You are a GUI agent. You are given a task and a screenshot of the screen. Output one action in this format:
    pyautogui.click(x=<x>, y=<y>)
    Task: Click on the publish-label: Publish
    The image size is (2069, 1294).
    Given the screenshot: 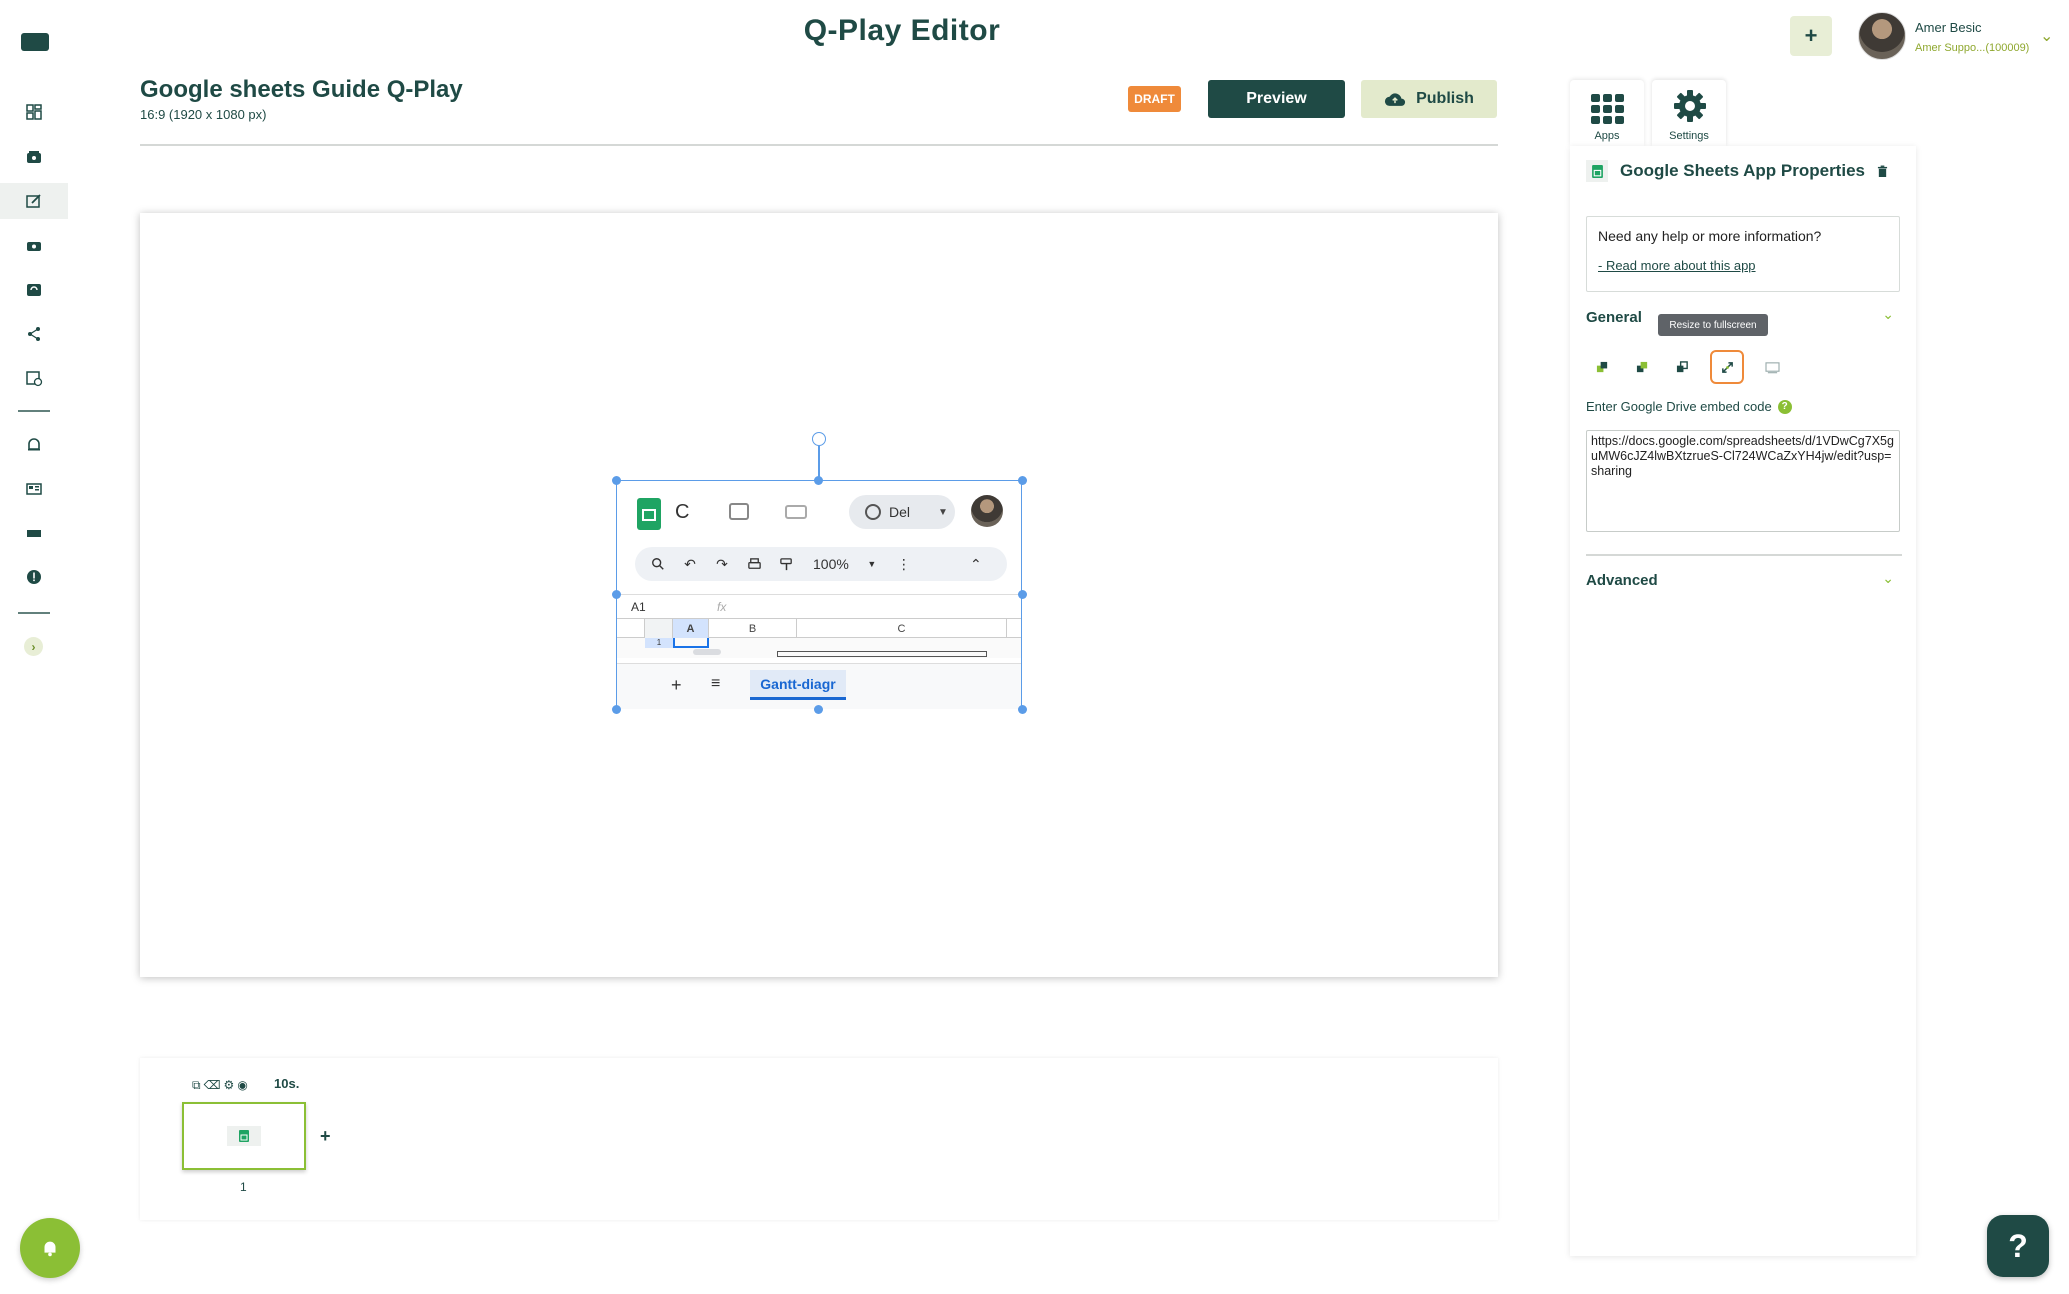 What is the action you would take?
    pyautogui.click(x=1445, y=98)
    